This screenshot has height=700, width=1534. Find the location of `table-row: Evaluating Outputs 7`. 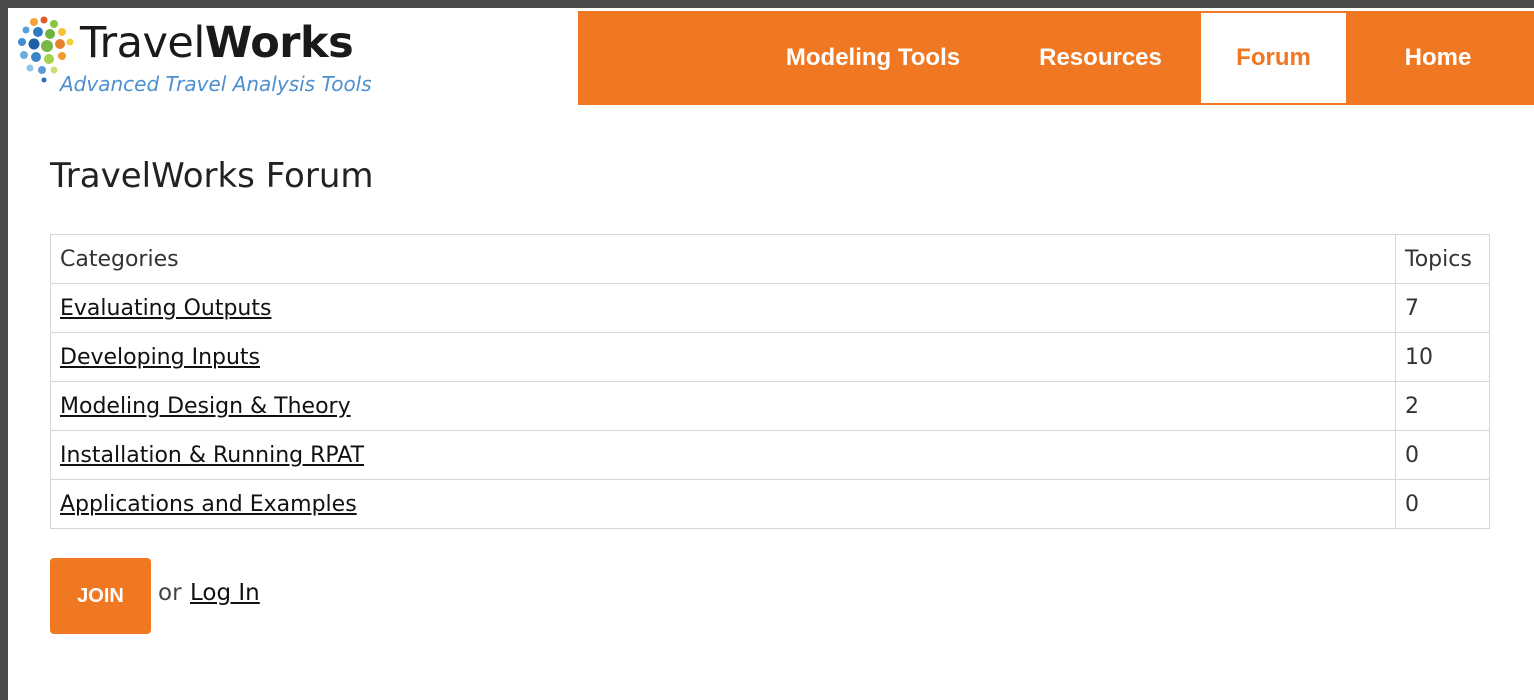

table-row: Evaluating Outputs 7 is located at coordinates (770, 308).